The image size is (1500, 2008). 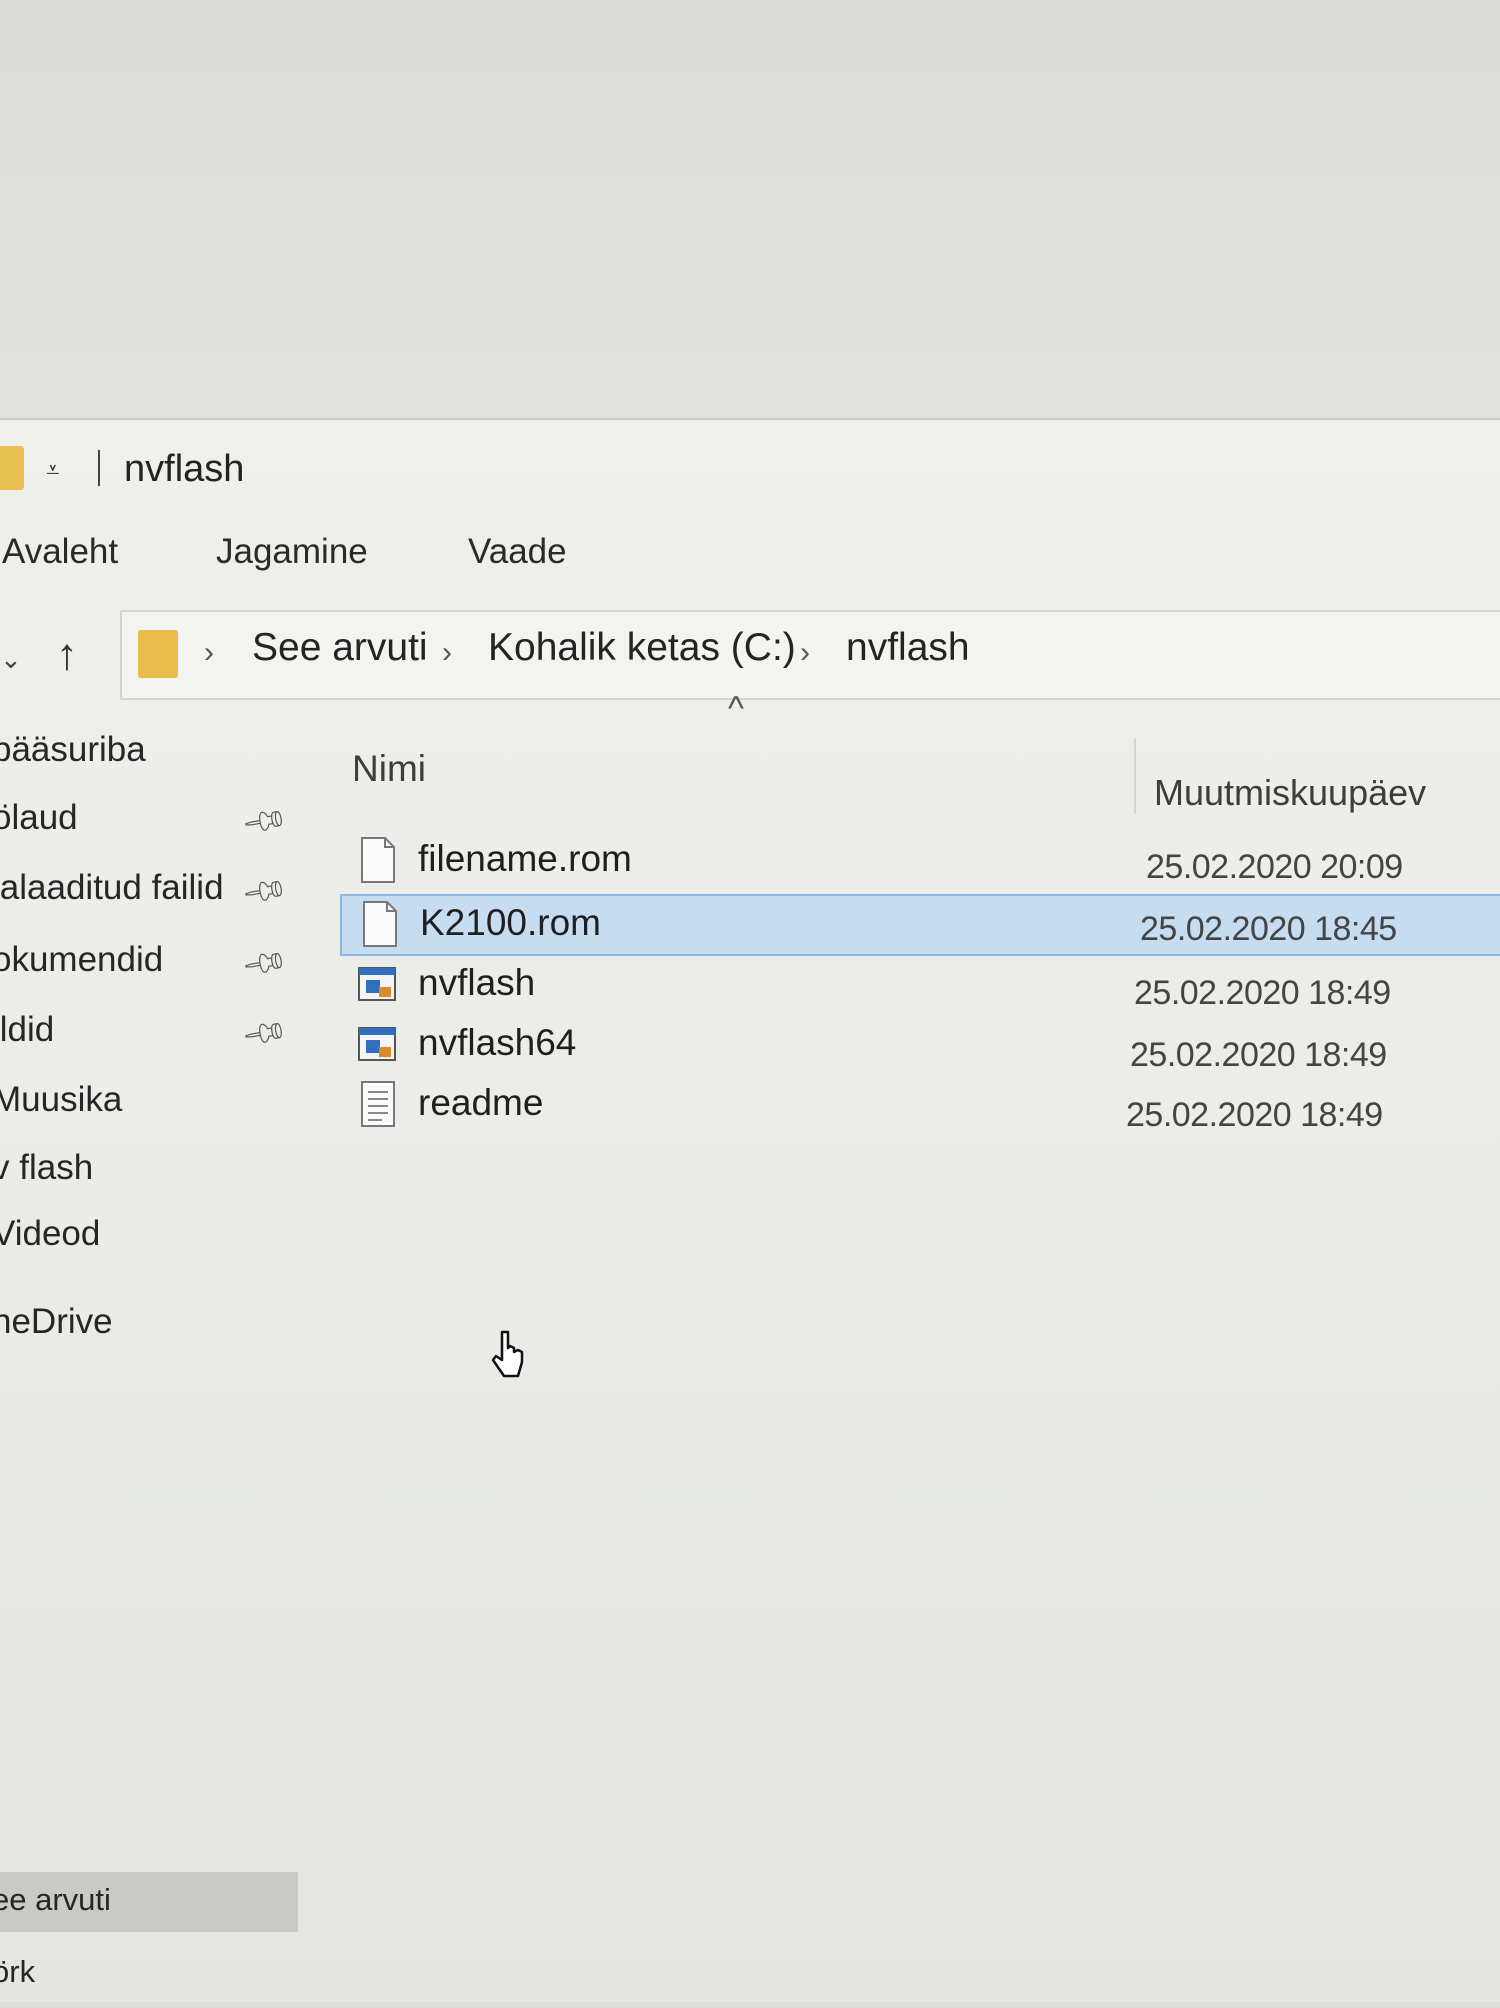 I want to click on mouse-cursor-icon, so click(x=507, y=1354).